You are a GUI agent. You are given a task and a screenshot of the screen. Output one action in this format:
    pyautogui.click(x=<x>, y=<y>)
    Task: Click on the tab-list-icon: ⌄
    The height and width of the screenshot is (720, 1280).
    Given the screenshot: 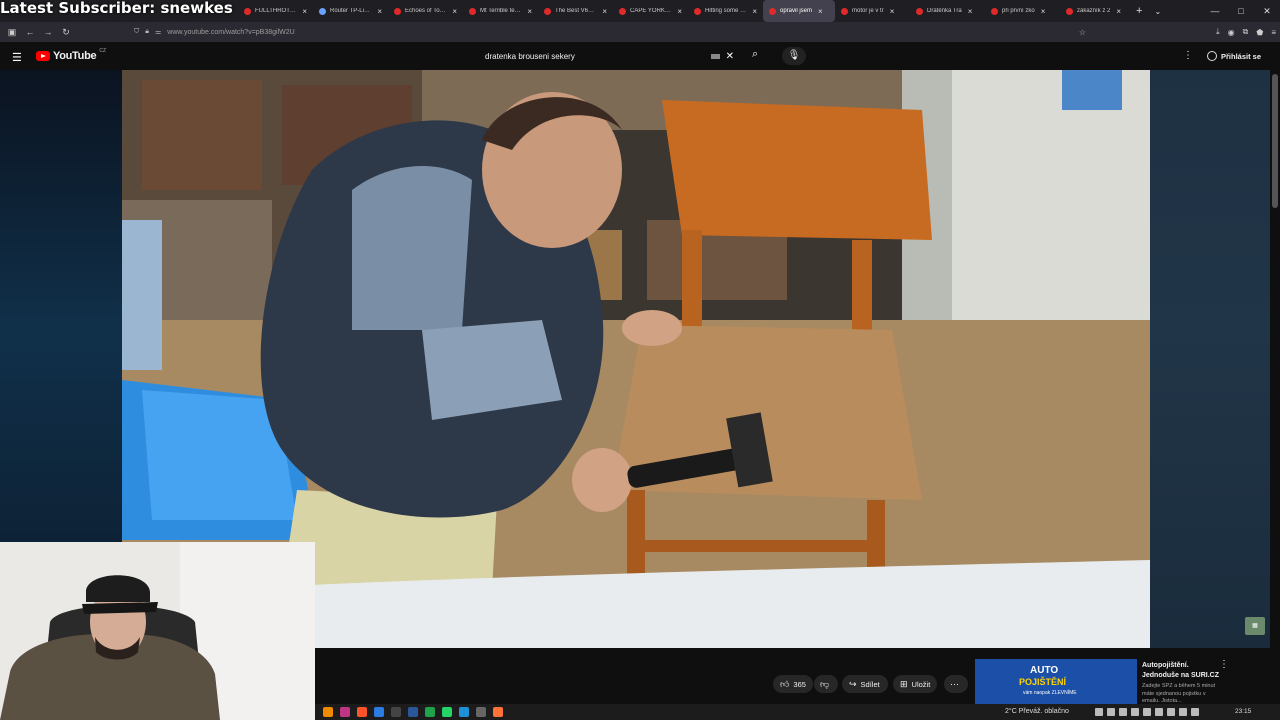 What is the action you would take?
    pyautogui.click(x=1157, y=11)
    